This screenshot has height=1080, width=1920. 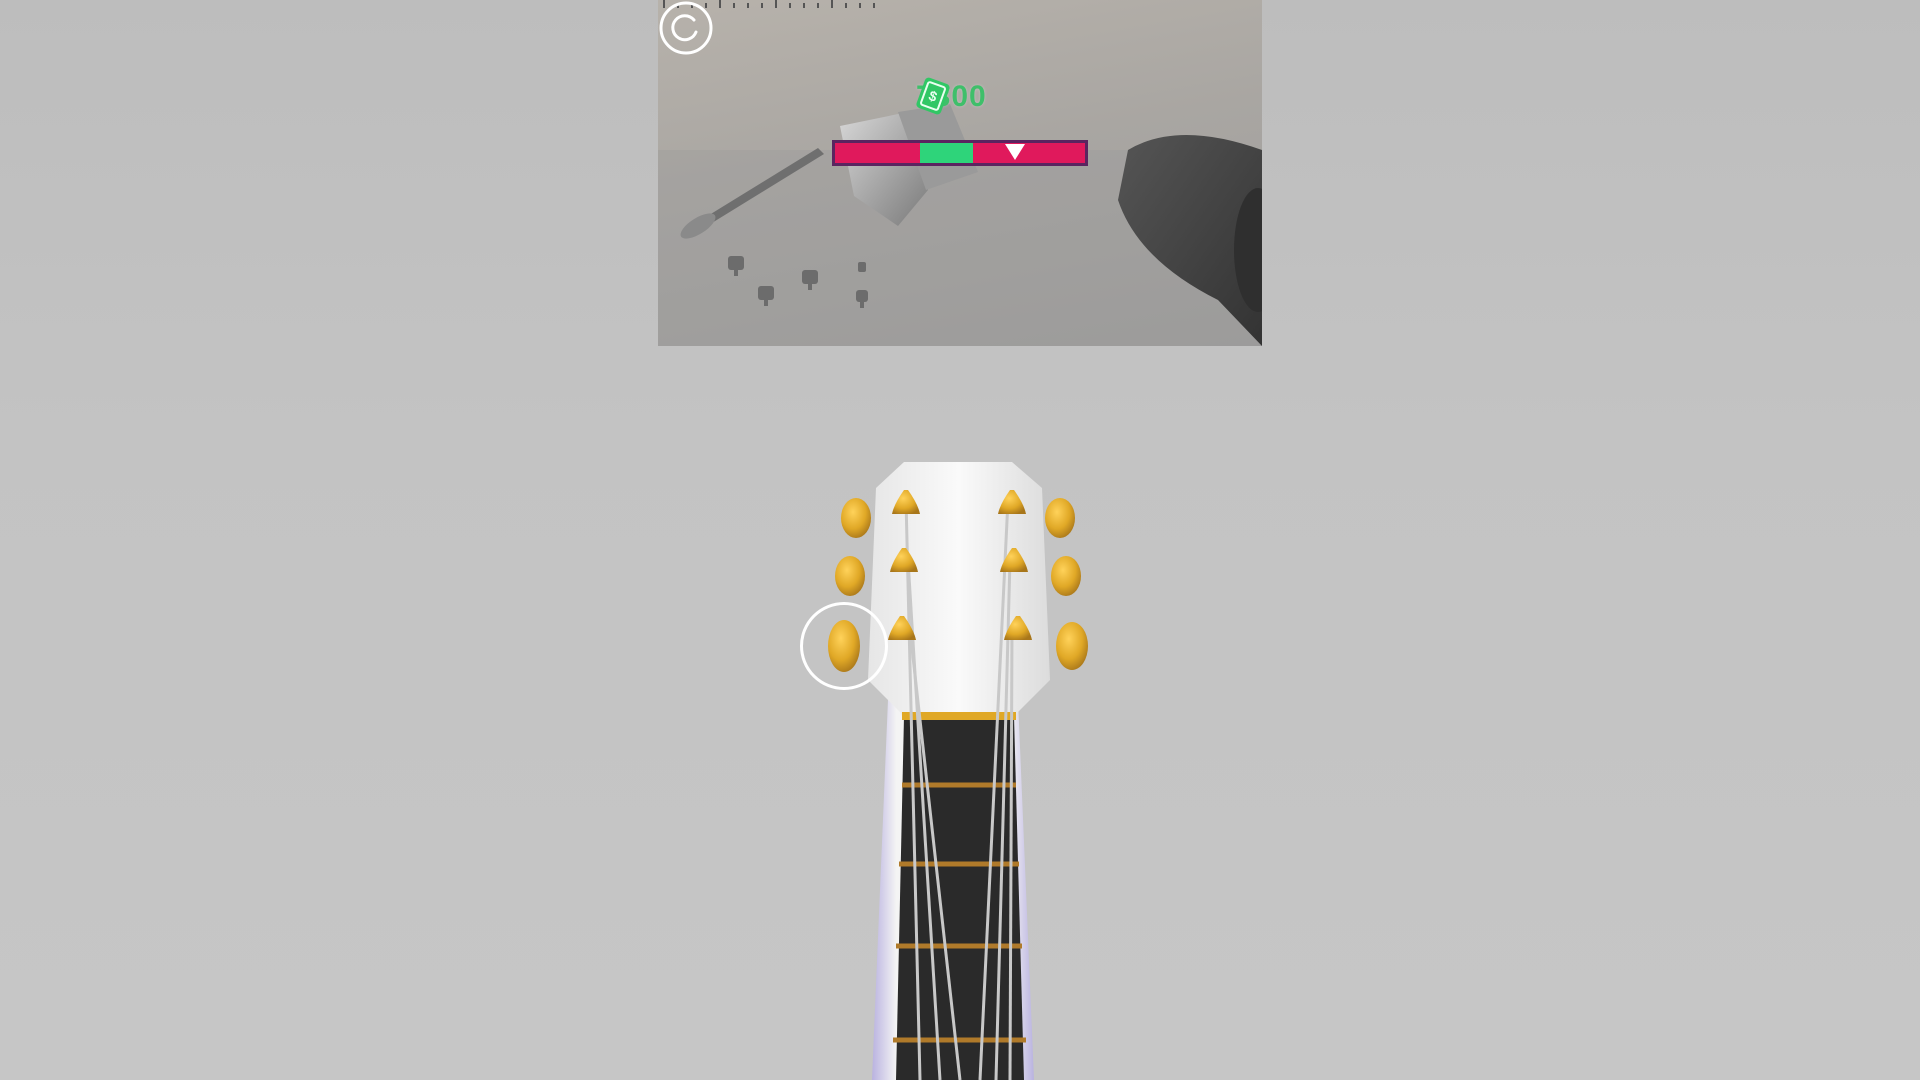 I want to click on selected-peg-indicator, so click(x=844, y=646).